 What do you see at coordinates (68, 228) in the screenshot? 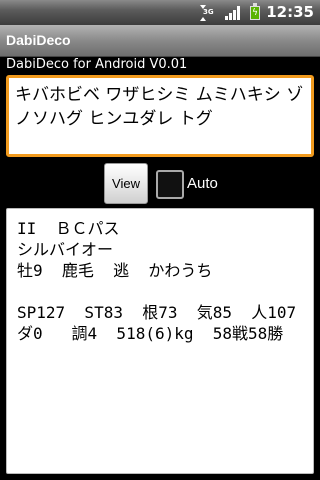
I see `result-line: II ＢＣパス` at bounding box center [68, 228].